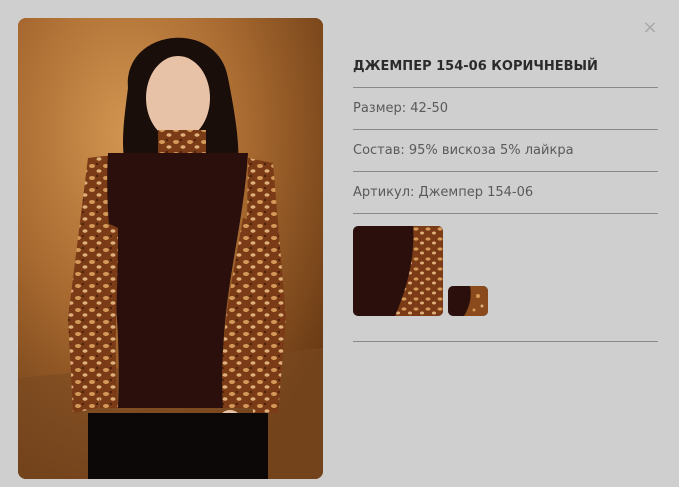 The height and width of the screenshot is (487, 679). Describe the element at coordinates (505, 67) in the screenshot. I see `product-title: ДЖЕМПЕР 154-06 КОРИЧНЕВЫЙ` at that location.